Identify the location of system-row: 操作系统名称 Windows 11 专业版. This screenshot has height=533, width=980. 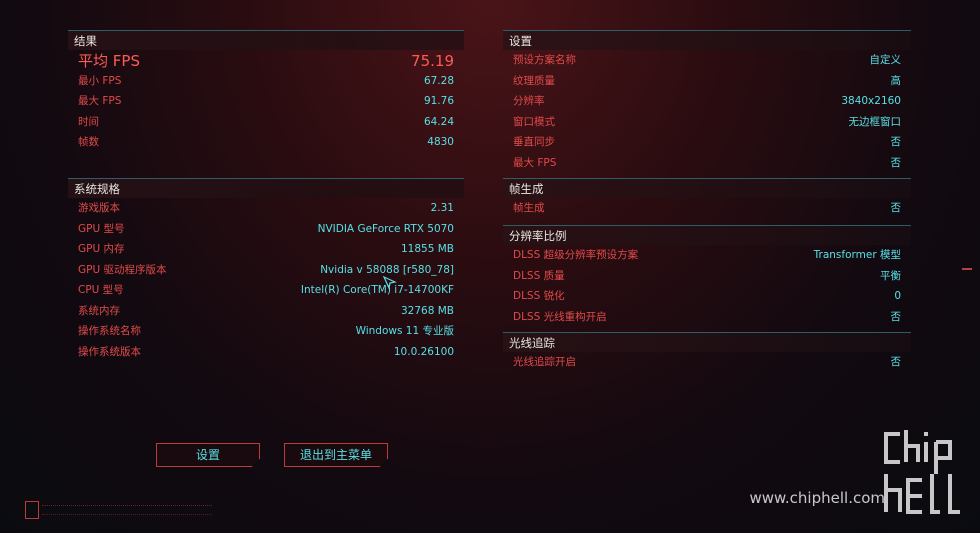
(266, 331).